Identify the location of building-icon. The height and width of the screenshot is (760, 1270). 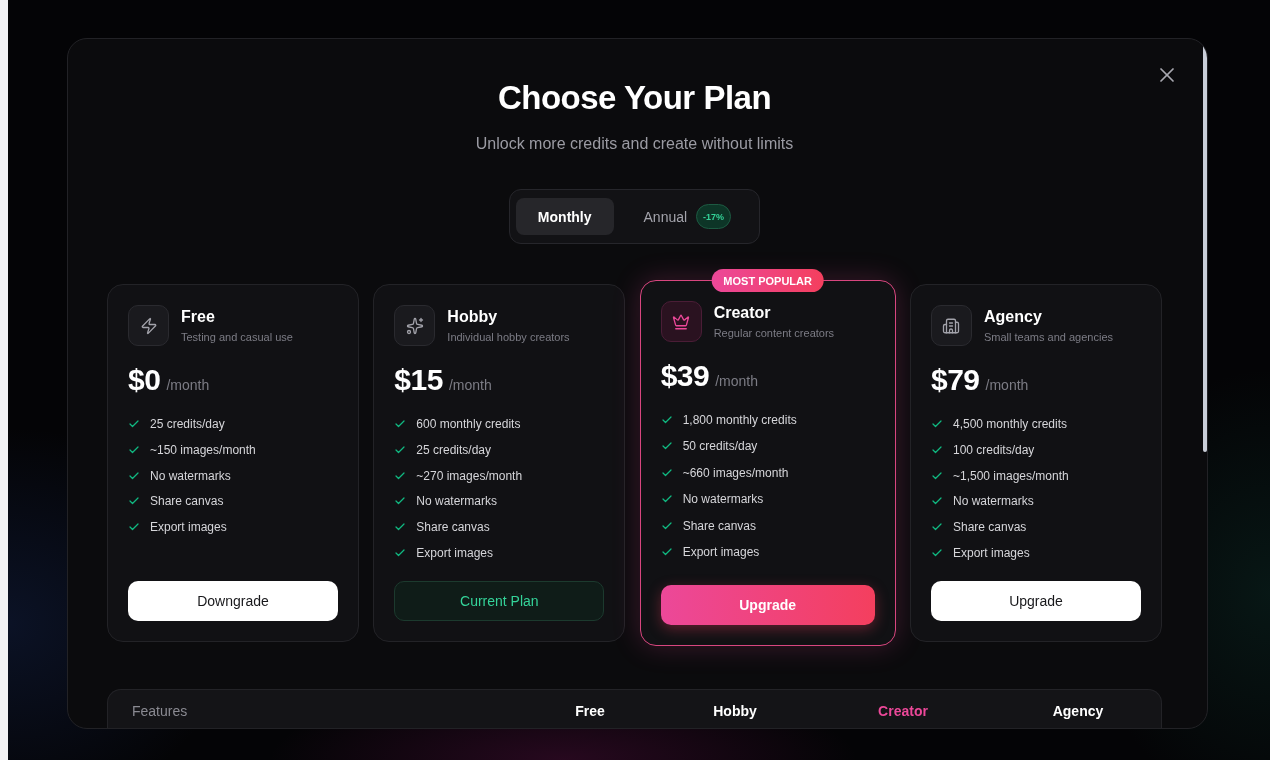
(951, 325).